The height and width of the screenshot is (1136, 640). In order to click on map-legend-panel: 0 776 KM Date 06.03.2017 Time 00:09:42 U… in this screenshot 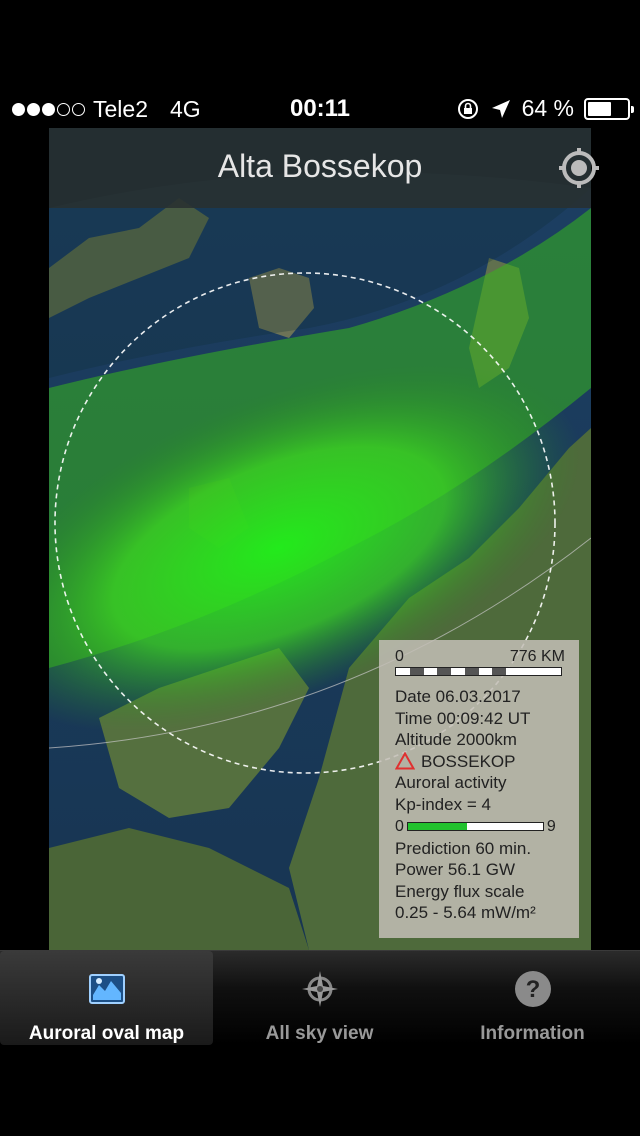, I will do `click(479, 789)`.